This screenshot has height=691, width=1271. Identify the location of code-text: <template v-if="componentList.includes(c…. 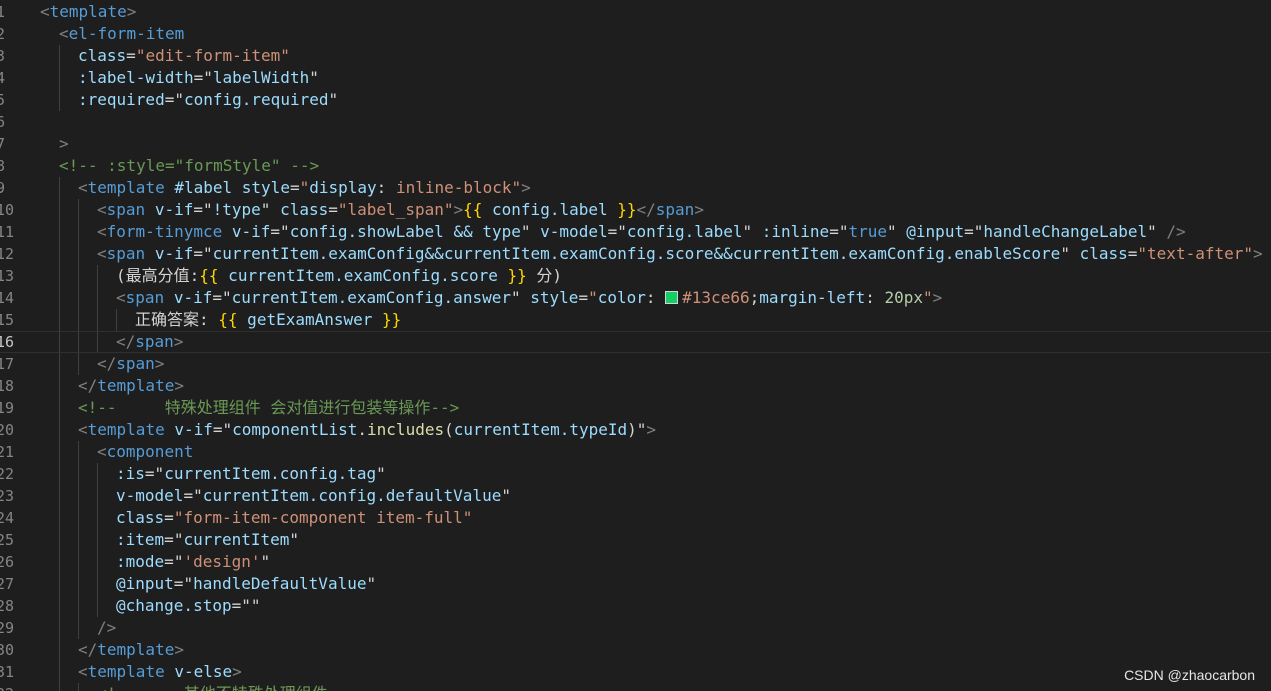
(367, 430).